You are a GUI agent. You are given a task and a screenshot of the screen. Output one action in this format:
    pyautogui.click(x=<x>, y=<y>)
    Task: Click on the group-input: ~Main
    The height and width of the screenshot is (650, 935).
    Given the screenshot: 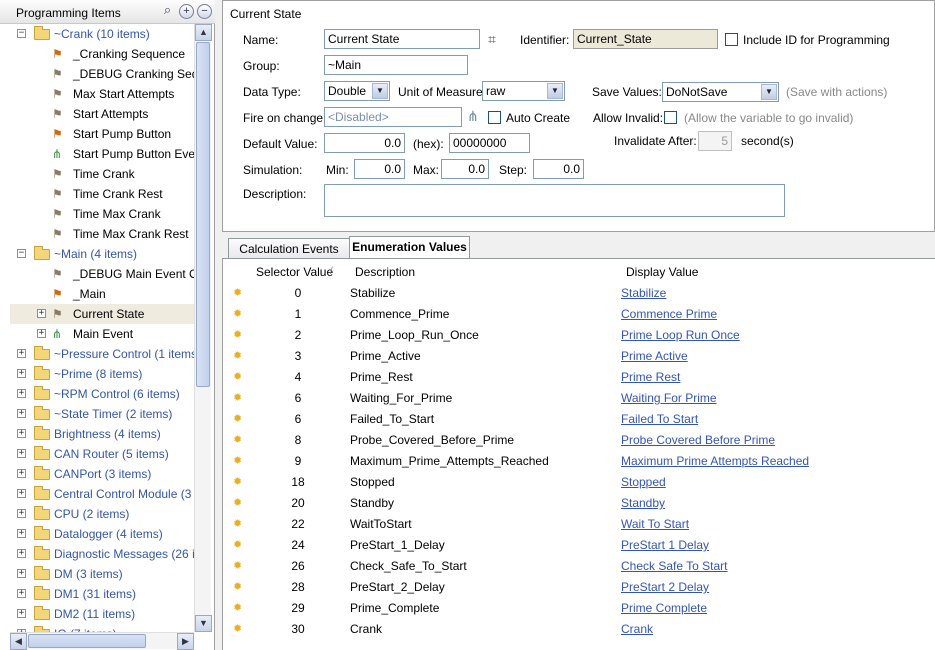 What is the action you would take?
    pyautogui.click(x=396, y=65)
    